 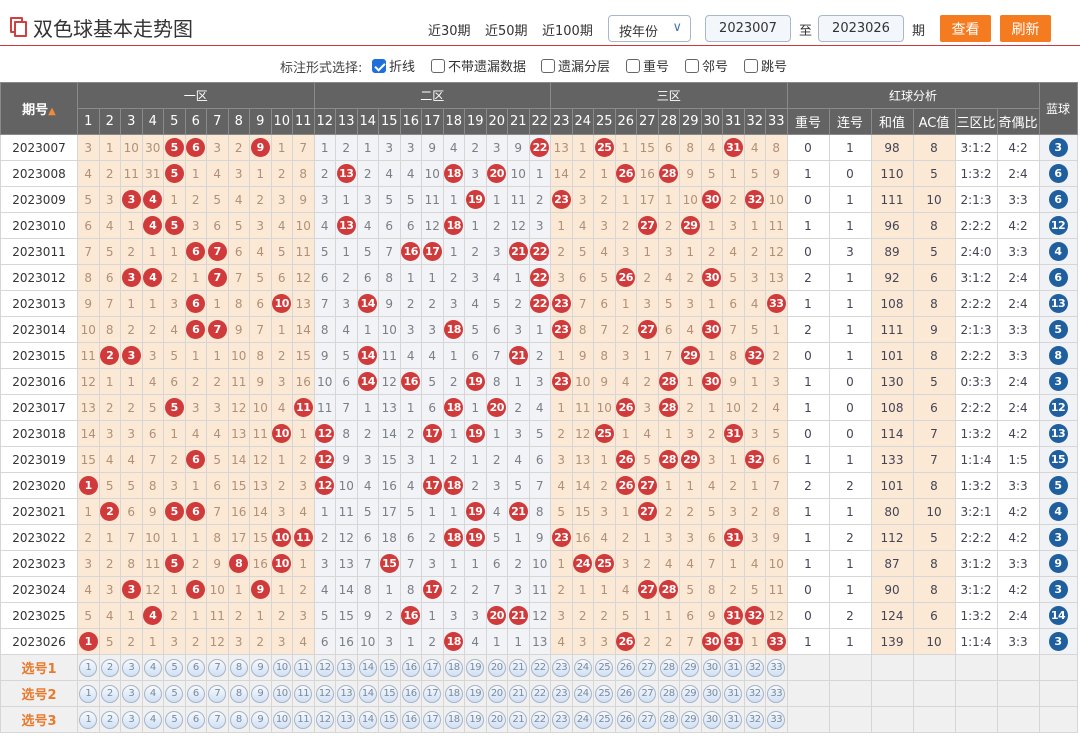 I want to click on pick-ball-button: 28, so click(x=668, y=693).